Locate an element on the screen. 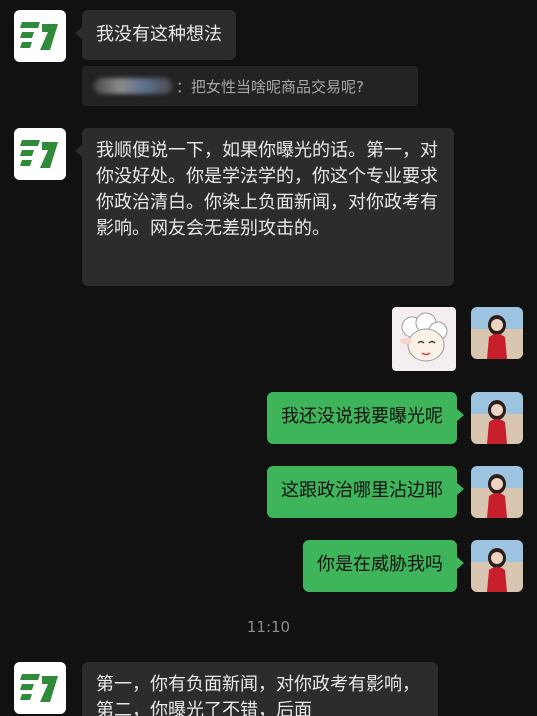 The width and height of the screenshot is (537, 716). sticker-image is located at coordinates (424, 339).